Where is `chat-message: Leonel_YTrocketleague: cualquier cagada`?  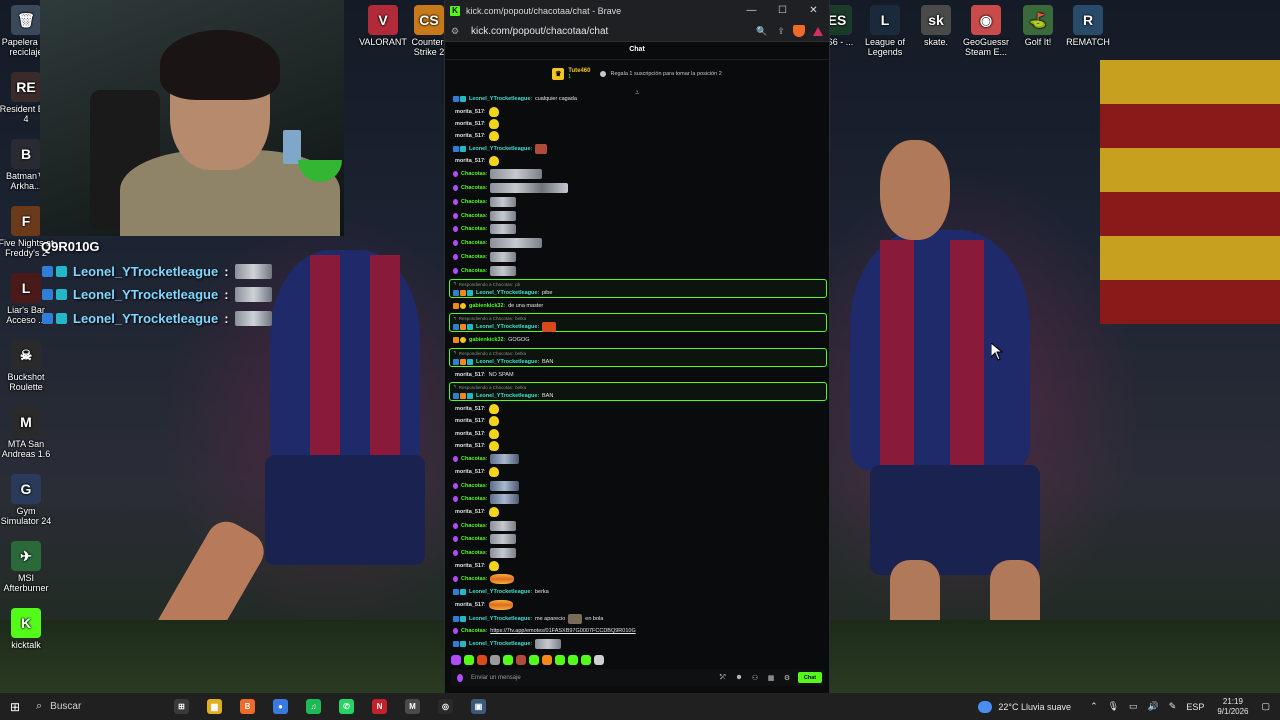 chat-message: Leonel_YTrocketleague: cualquier cagada is located at coordinates (638, 99).